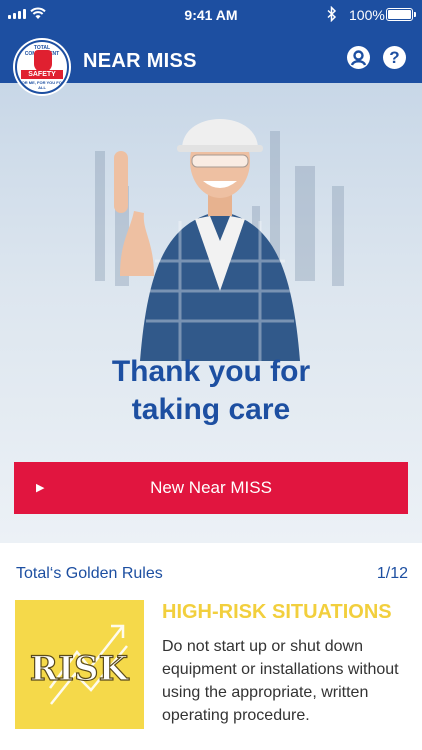  Describe the element at coordinates (401, 14) in the screenshot. I see `battery-icon` at that location.